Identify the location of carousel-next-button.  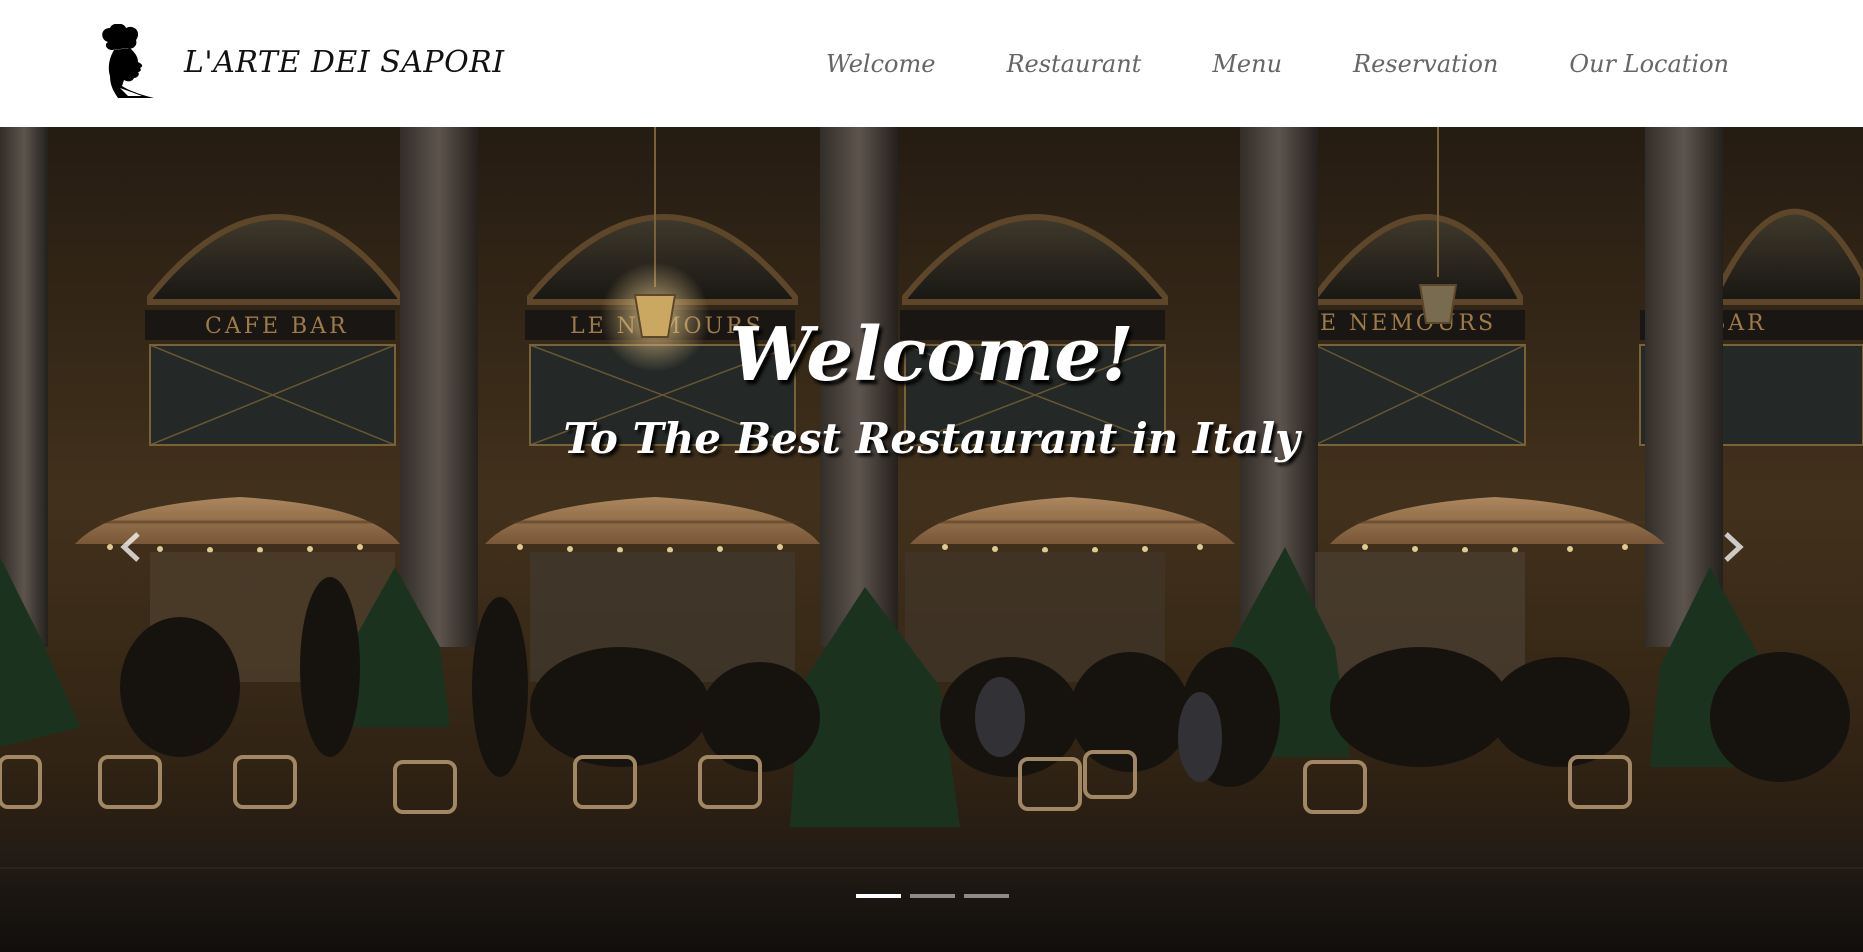
(1734, 547).